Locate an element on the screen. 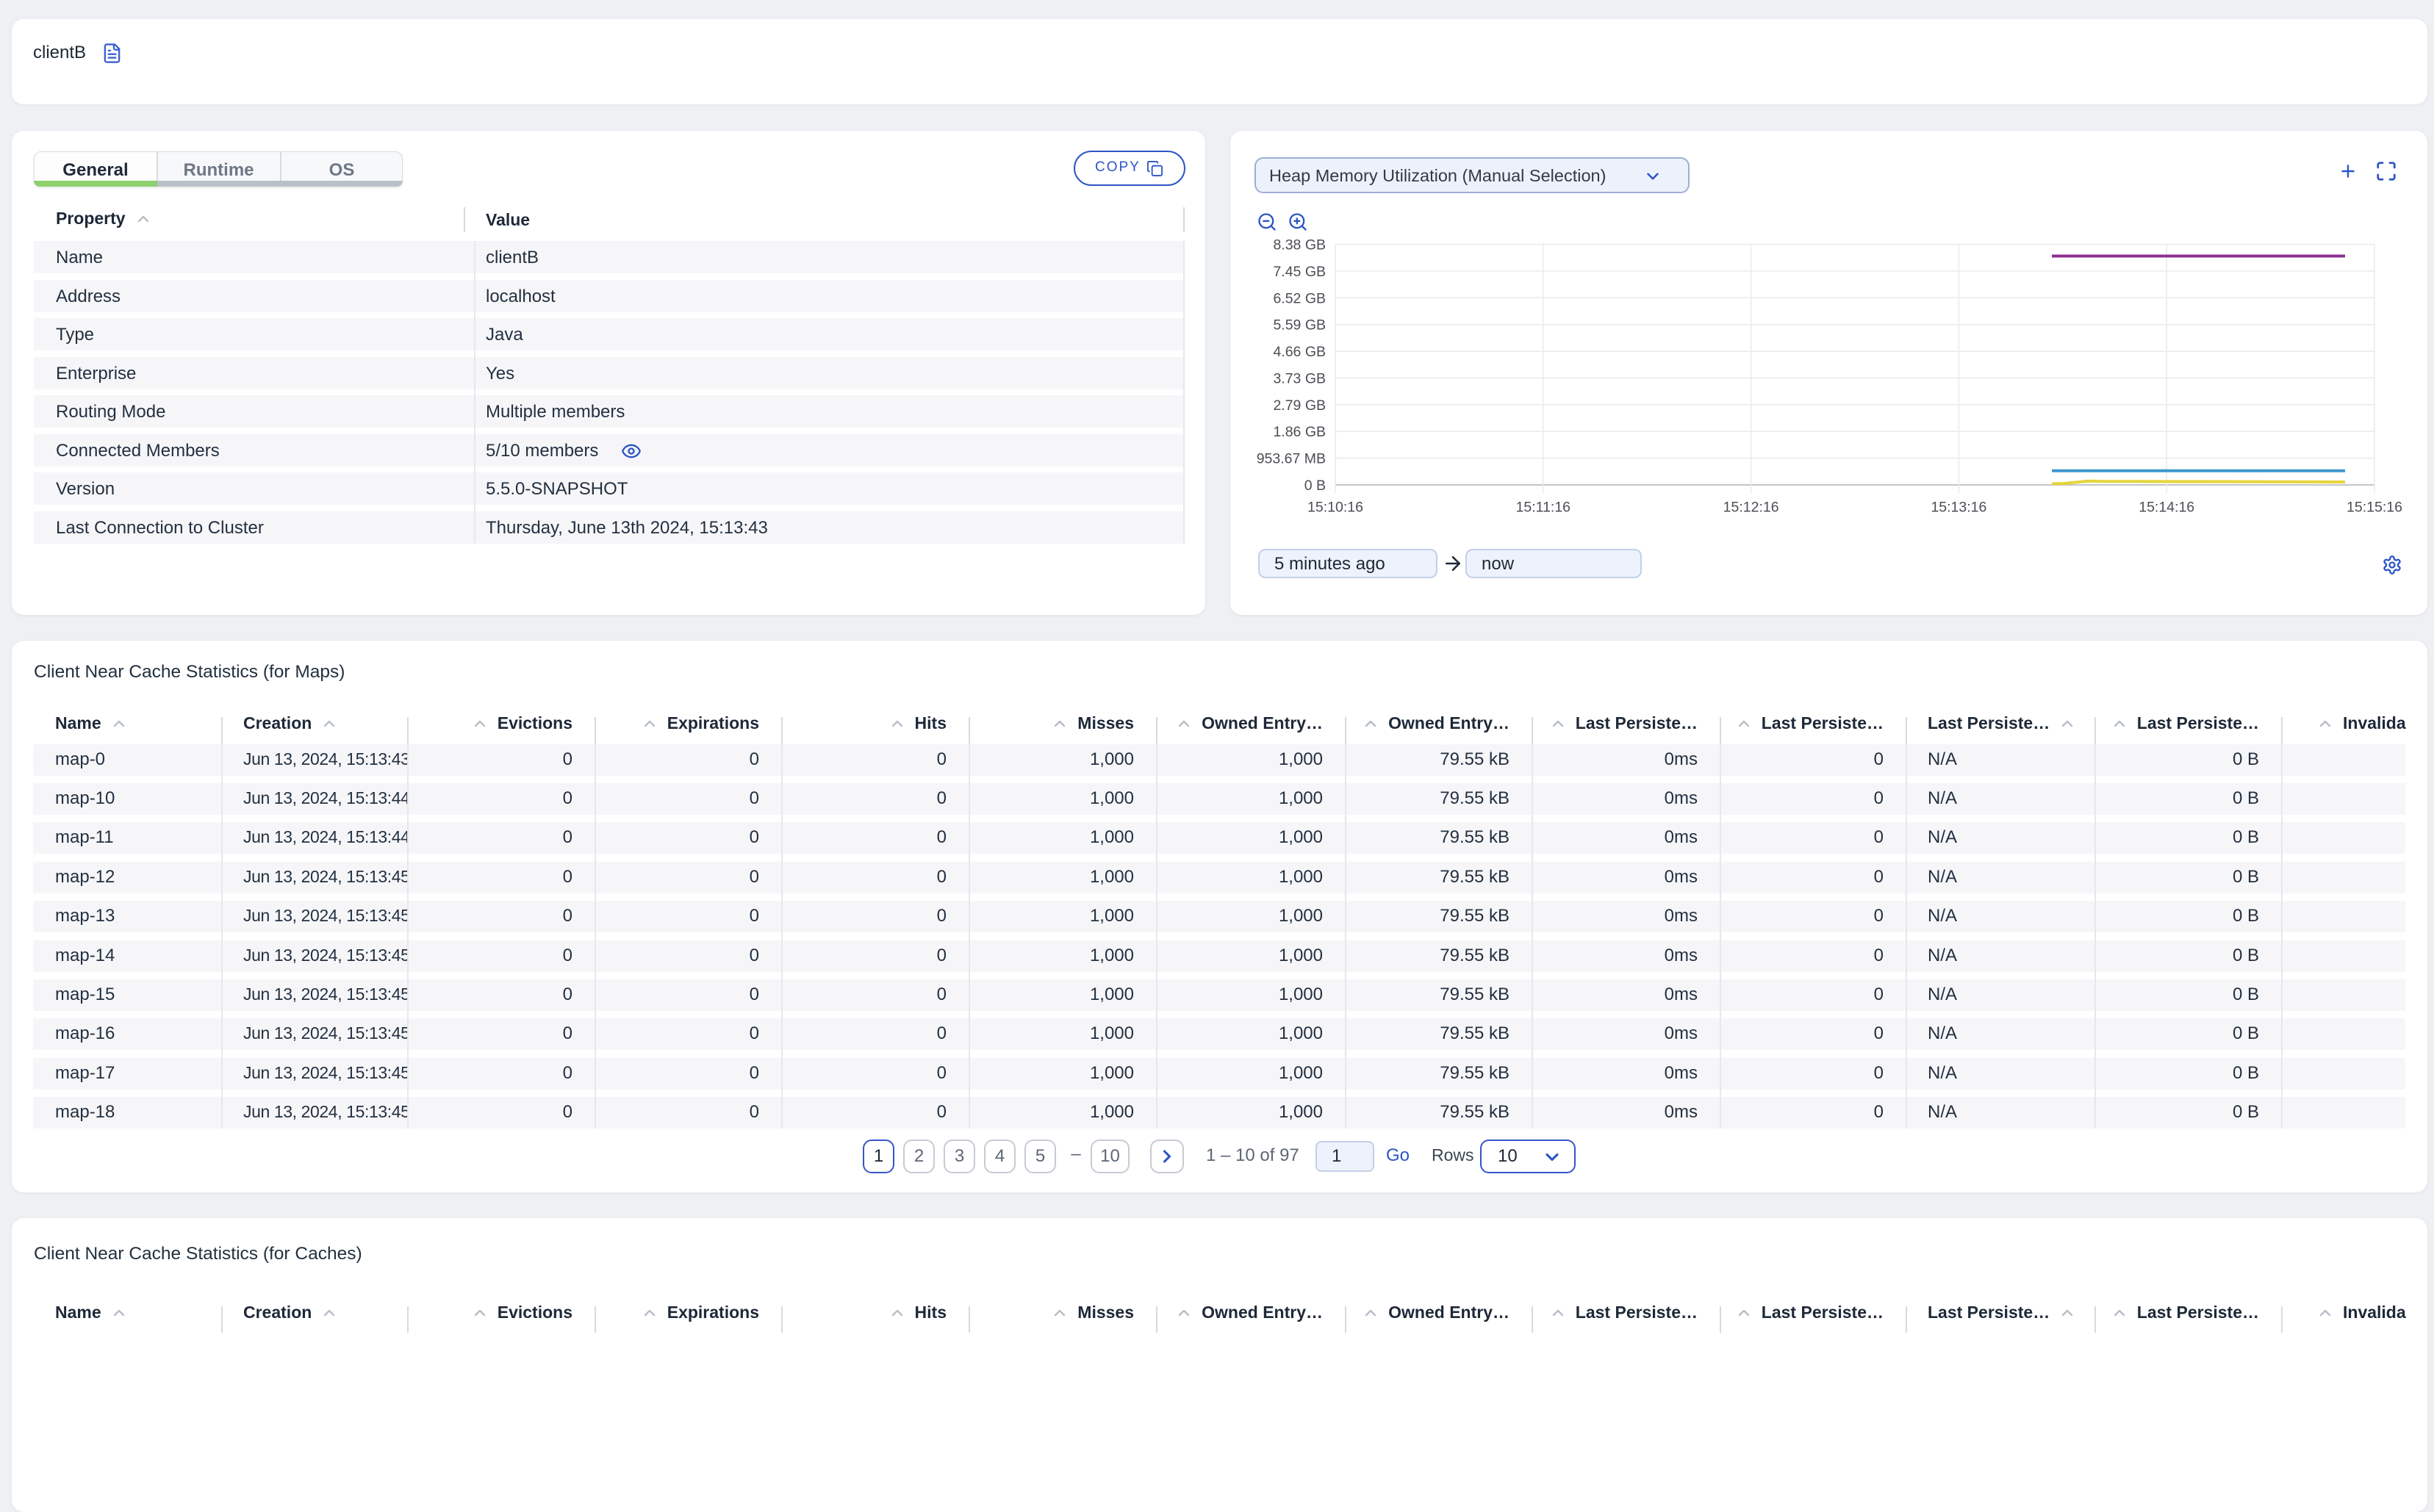 The image size is (2434, 1512). svg-text: 1.86 GB is located at coordinates (1299, 432).